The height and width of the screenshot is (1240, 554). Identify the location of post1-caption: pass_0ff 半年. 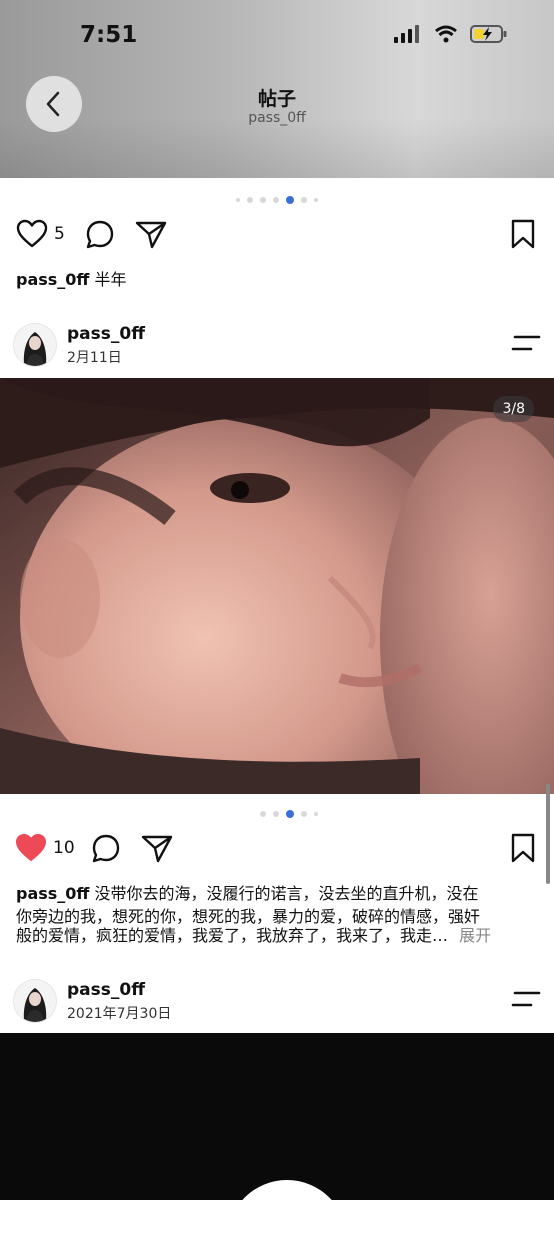
(71, 278).